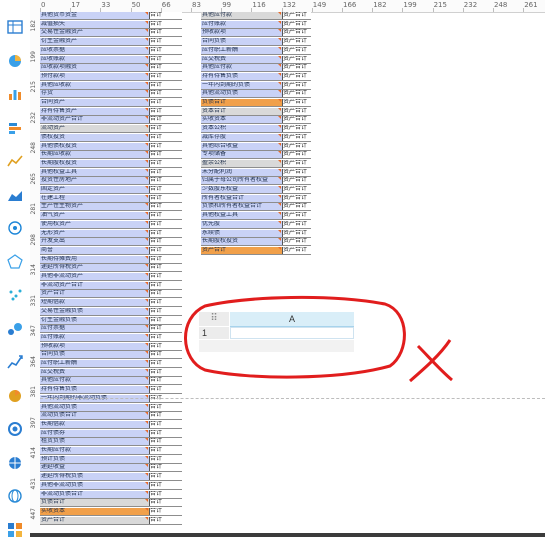  I want to click on row-label-cell: 实收资本, so click(95, 511).